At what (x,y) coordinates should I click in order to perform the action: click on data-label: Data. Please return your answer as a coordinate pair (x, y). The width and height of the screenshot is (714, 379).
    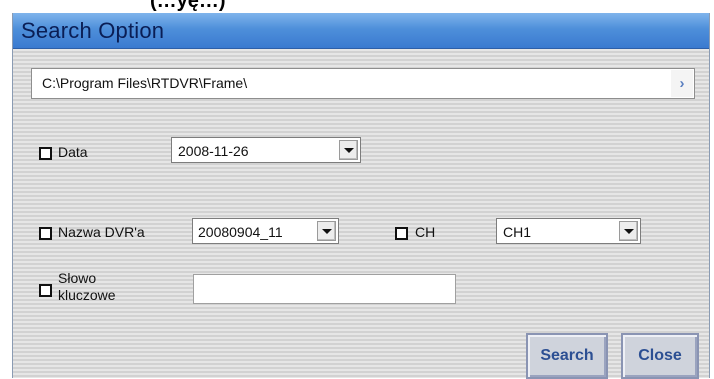
    Looking at the image, I should click on (73, 152).